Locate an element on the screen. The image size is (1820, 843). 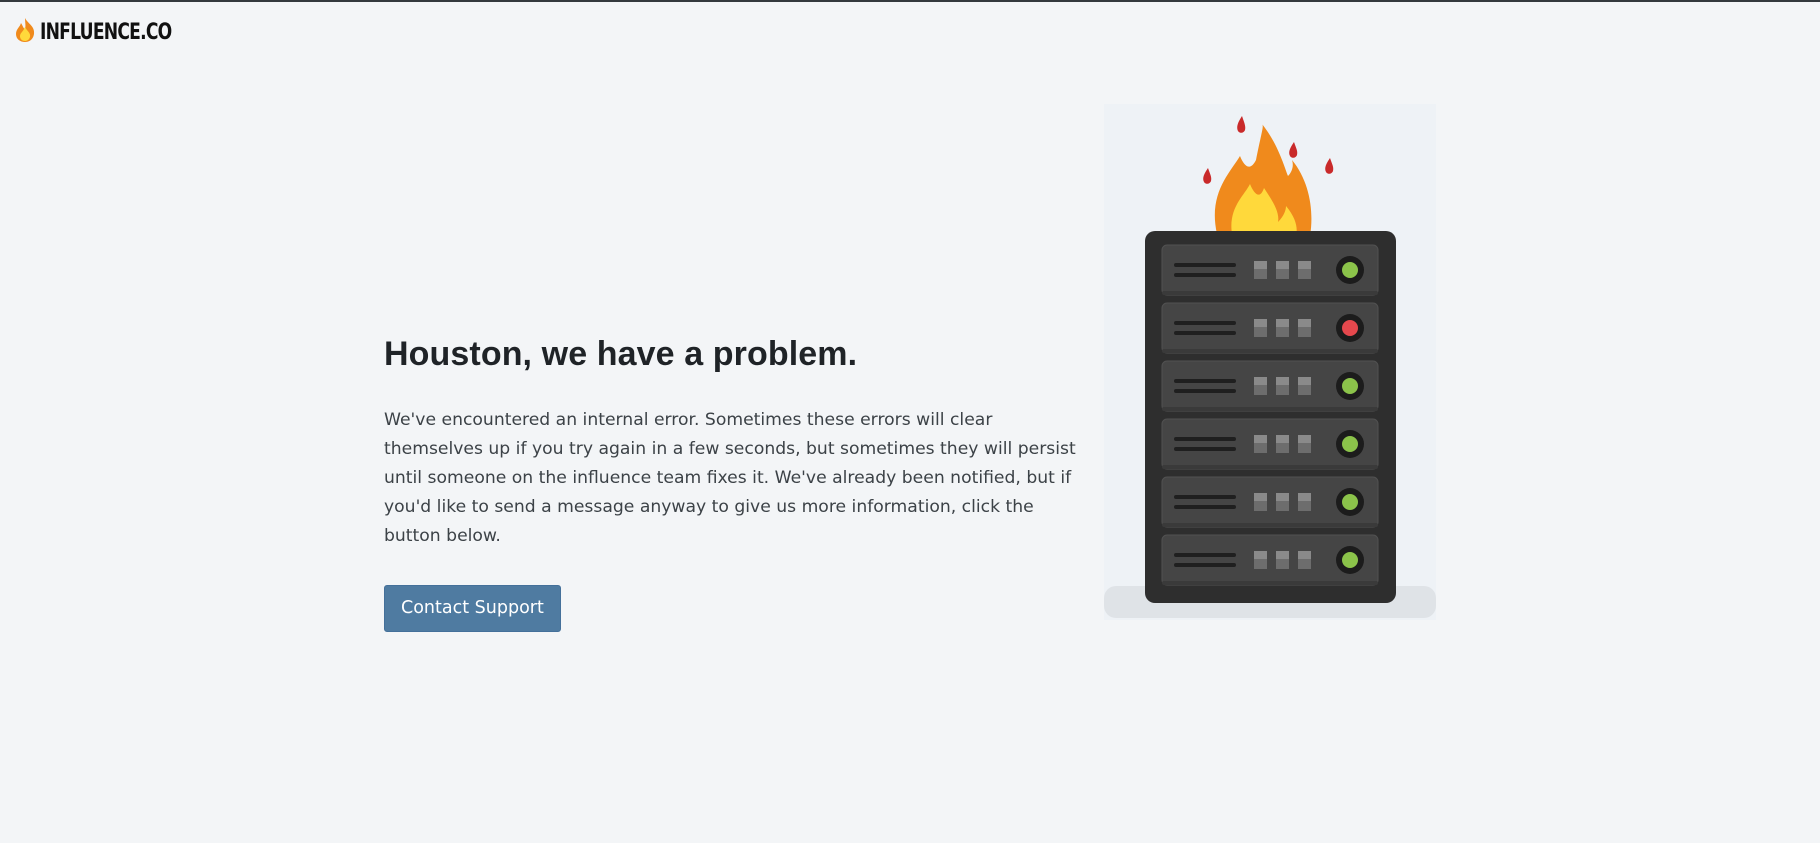
fire-icon is located at coordinates (25, 32).